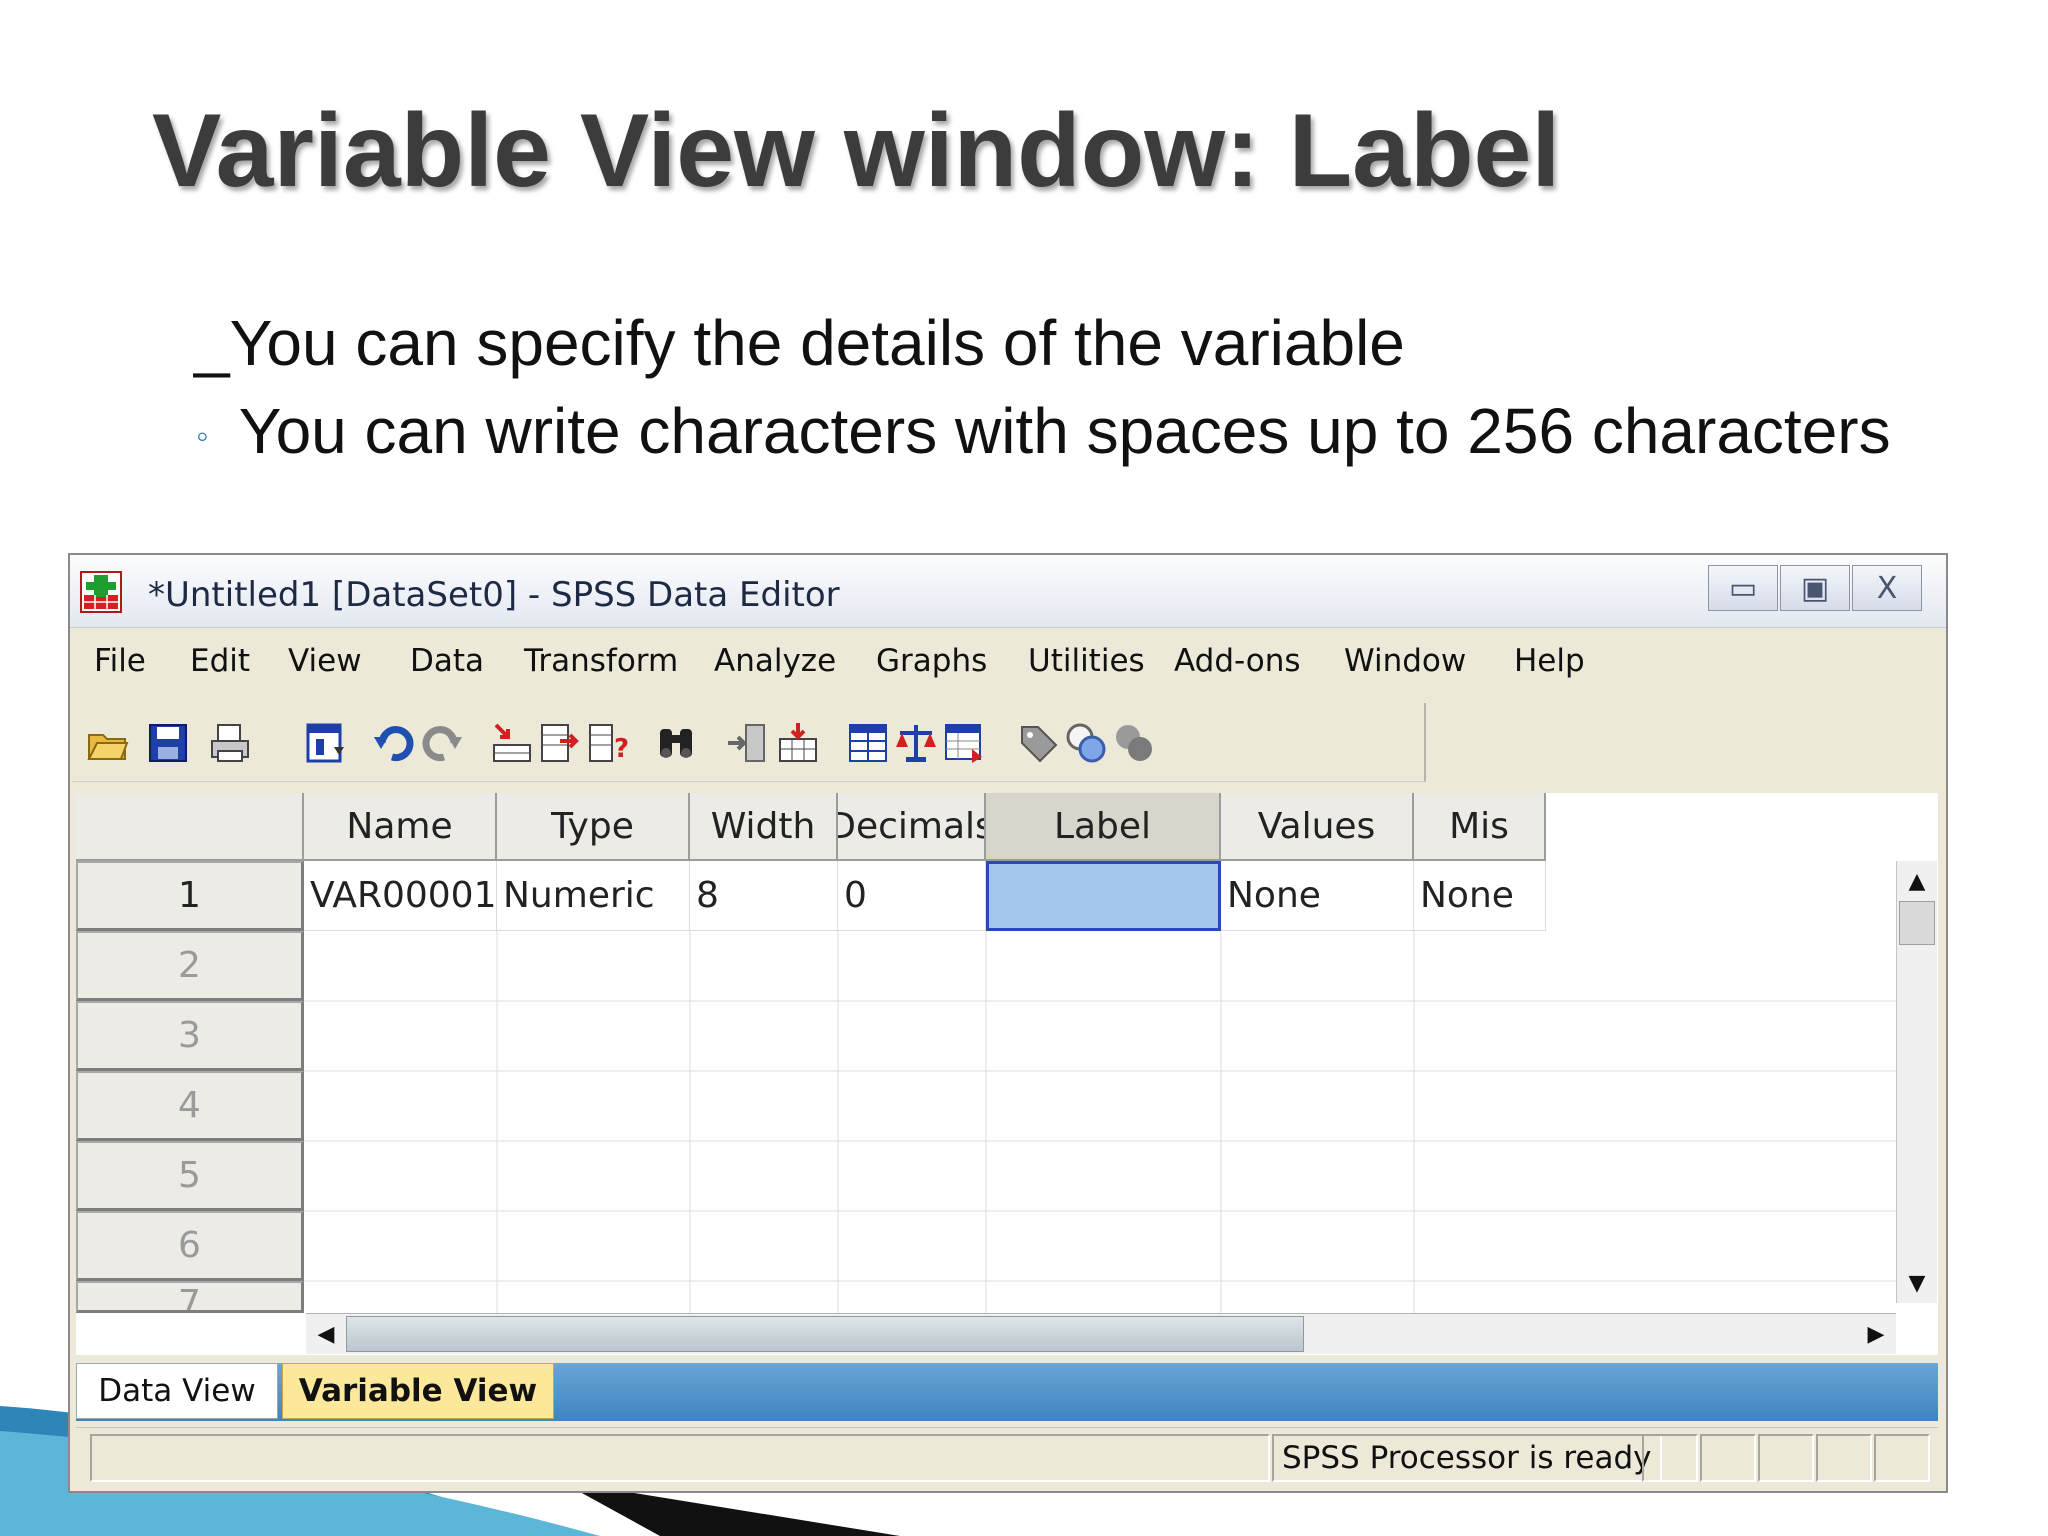 This screenshot has width=2048, height=1536. Describe the element at coordinates (1405, 661) in the screenshot. I see `menu-window: Window` at that location.